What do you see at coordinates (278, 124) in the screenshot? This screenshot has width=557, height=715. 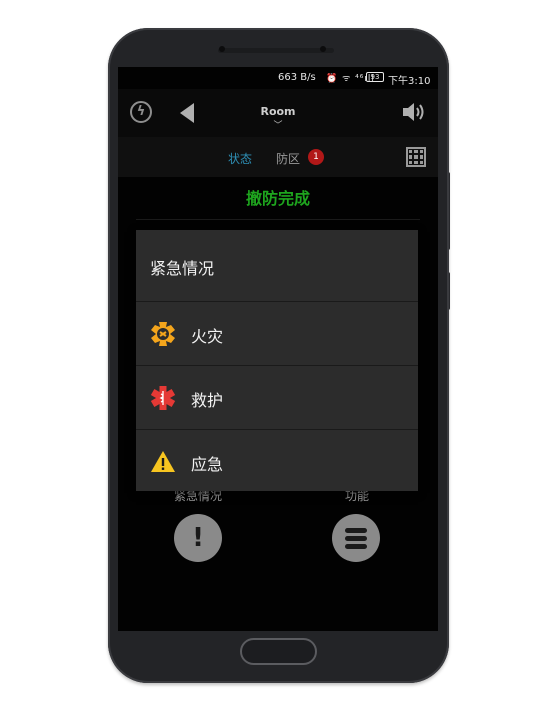 I see `chevron-down-icon: ﹀` at bounding box center [278, 124].